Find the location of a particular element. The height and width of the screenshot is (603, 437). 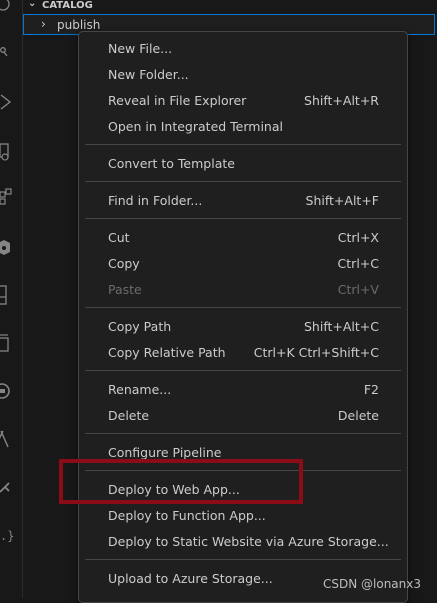

watermark: CSDN @lonanx3 is located at coordinates (371, 584).